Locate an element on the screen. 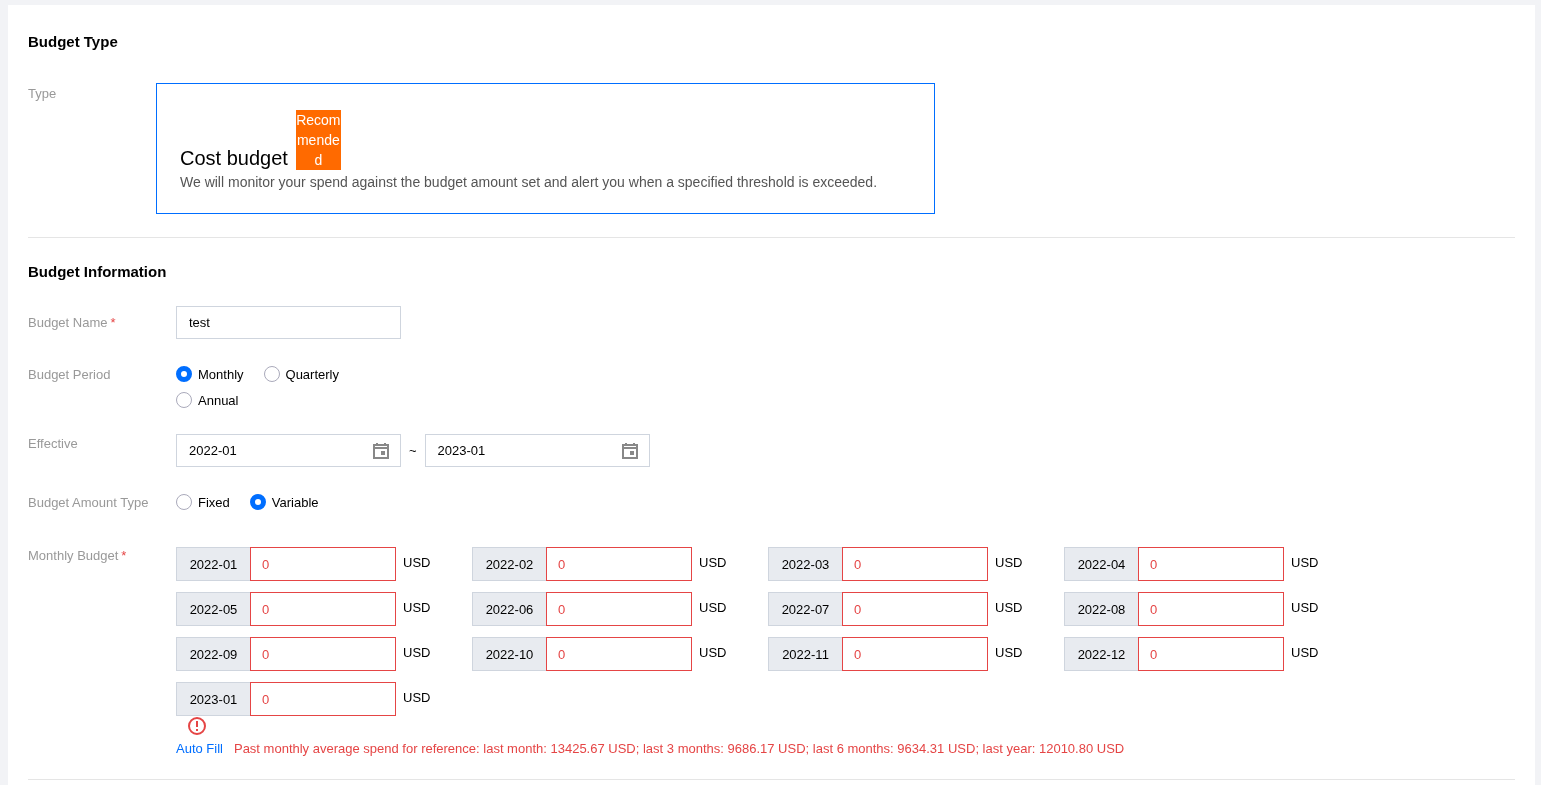 The image size is (1541, 785). card-title: Cost budget is located at coordinates (234, 158).